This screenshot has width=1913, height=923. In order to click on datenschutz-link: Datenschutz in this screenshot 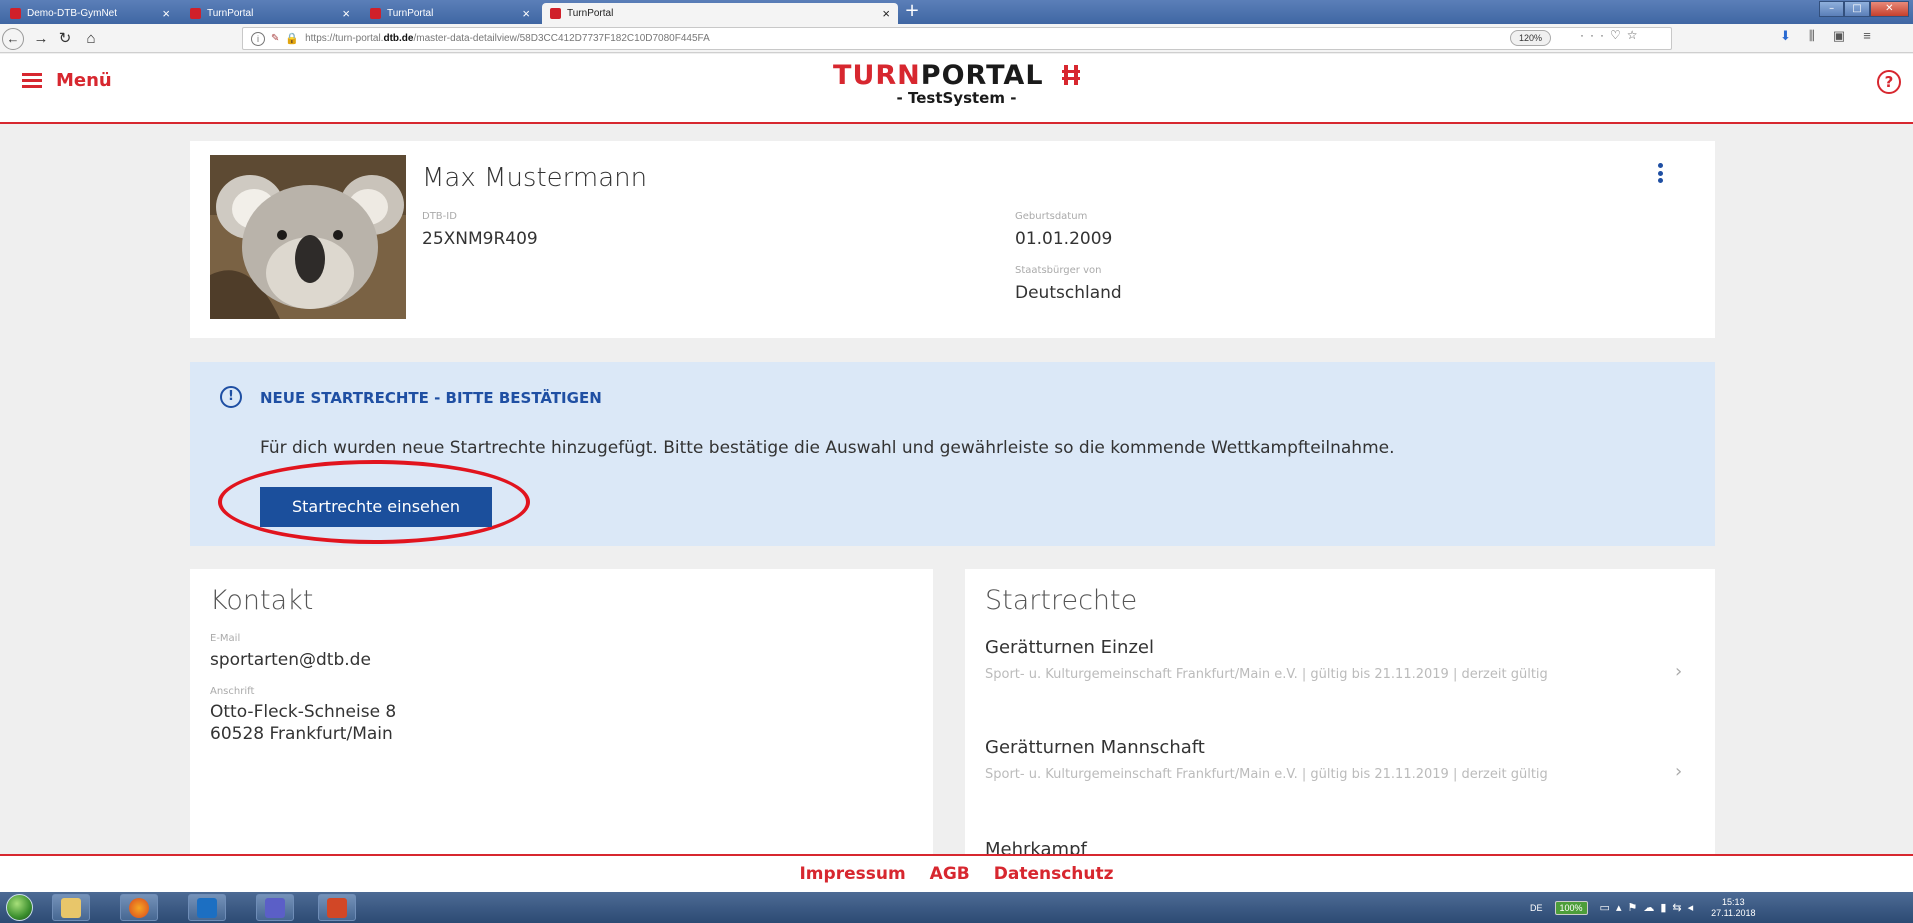, I will do `click(1054, 874)`.